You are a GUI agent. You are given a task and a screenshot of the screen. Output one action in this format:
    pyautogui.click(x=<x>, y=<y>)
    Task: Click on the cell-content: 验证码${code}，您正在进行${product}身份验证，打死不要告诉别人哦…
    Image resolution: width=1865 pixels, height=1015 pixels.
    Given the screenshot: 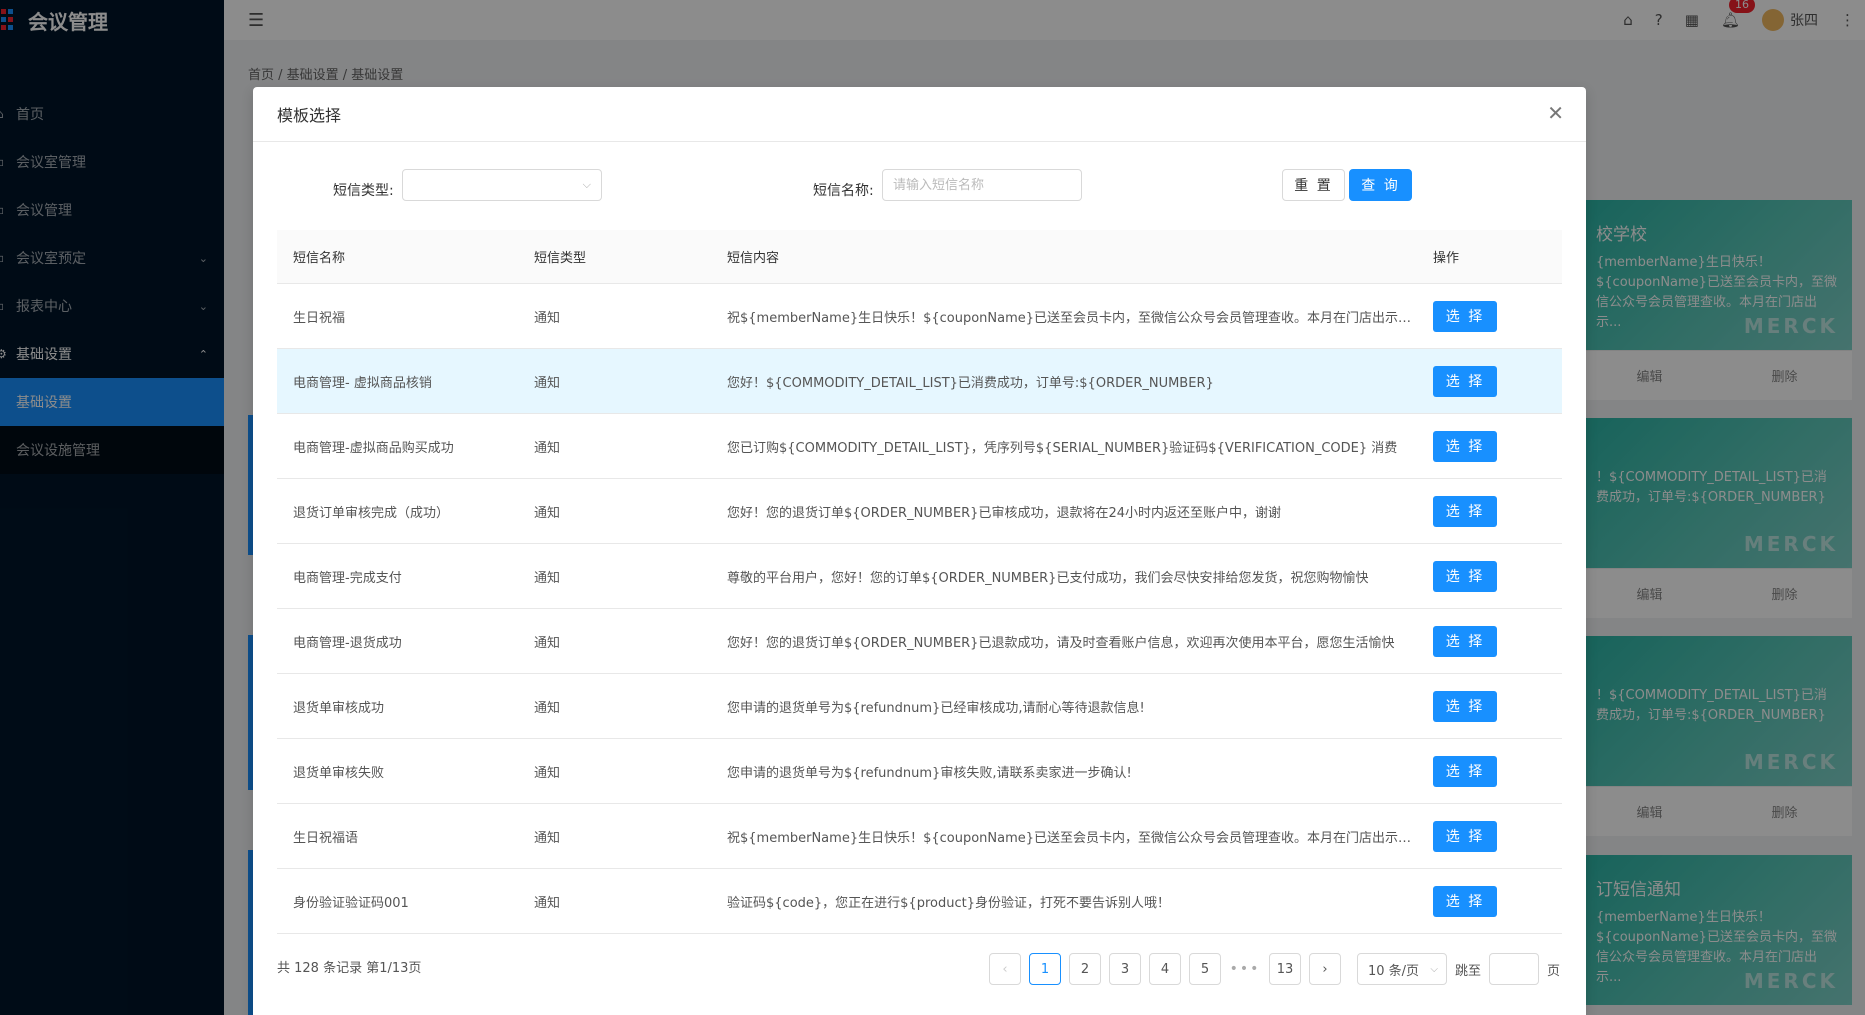 What is the action you would take?
    pyautogui.click(x=948, y=903)
    